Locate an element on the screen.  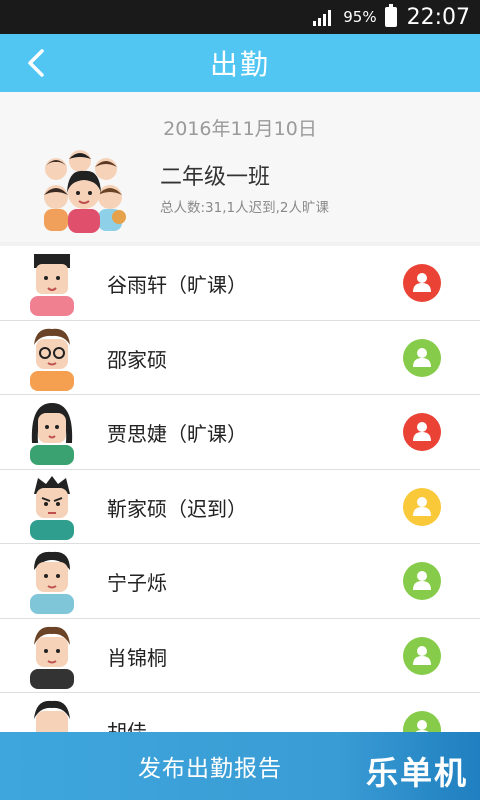
back-arrow-icon is located at coordinates (37, 63).